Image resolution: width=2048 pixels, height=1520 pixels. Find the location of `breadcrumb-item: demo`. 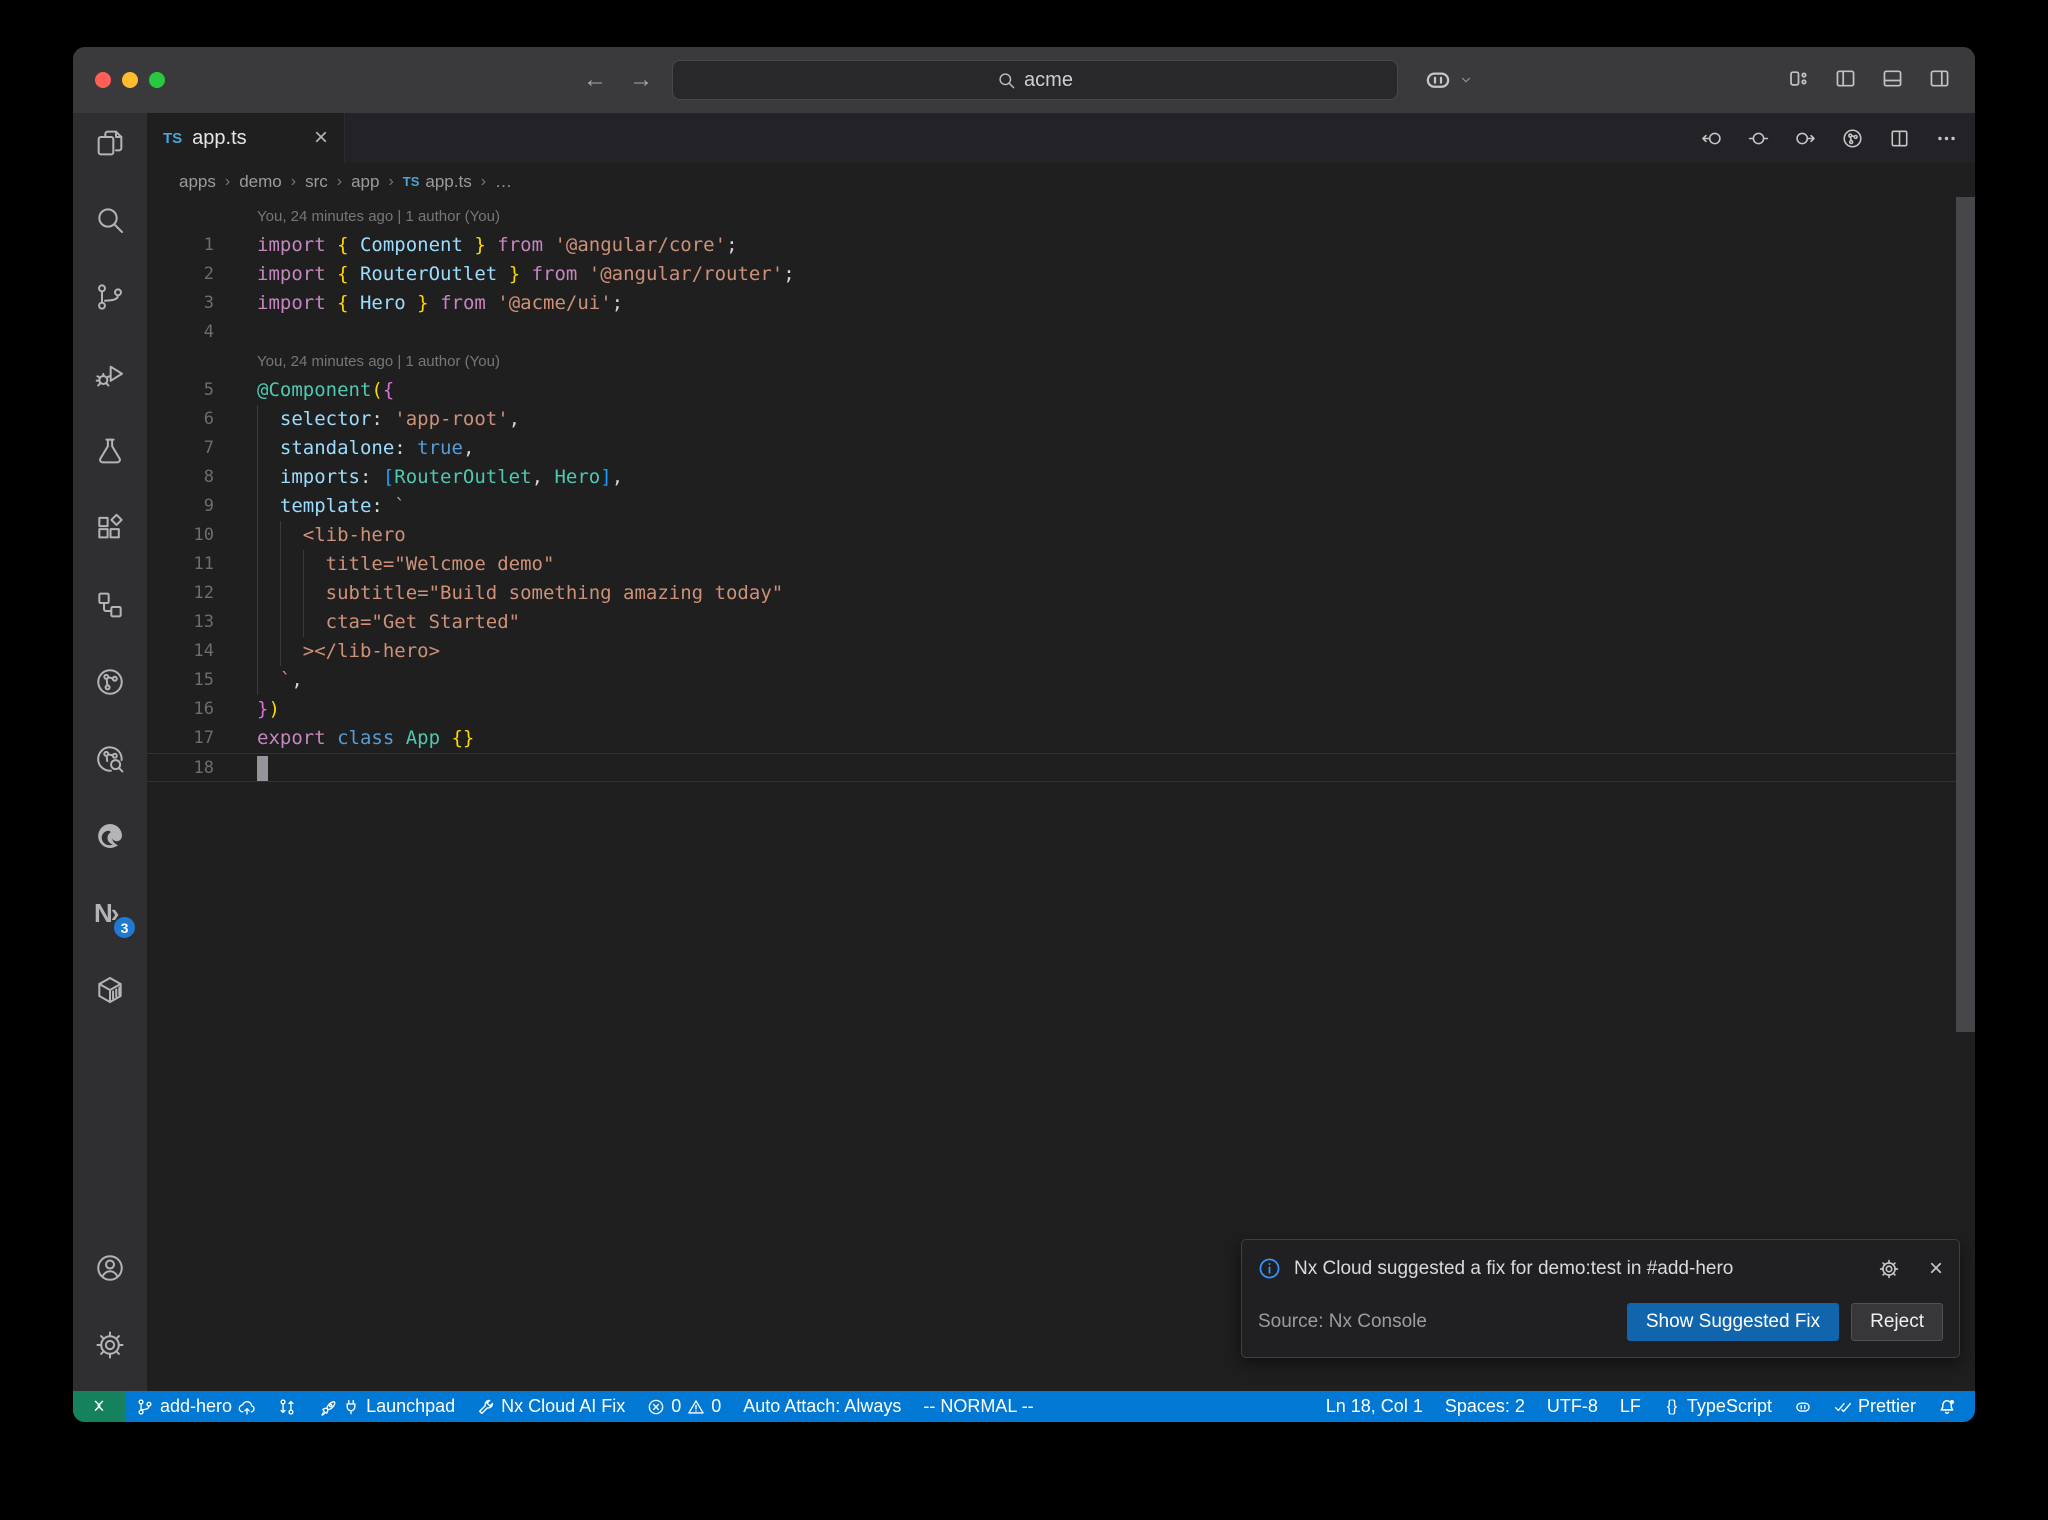

breadcrumb-item: demo is located at coordinates (260, 182).